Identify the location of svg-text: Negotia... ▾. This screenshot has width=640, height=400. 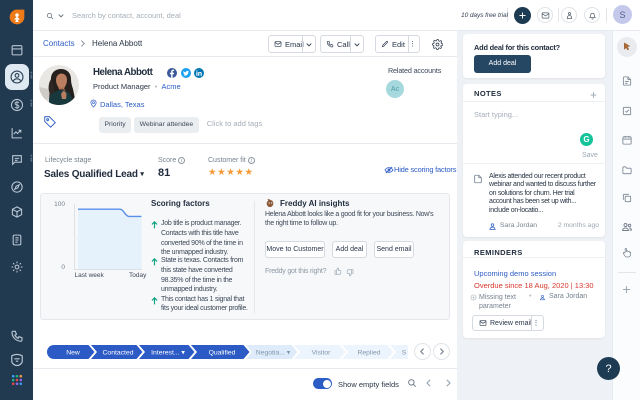
(273, 352).